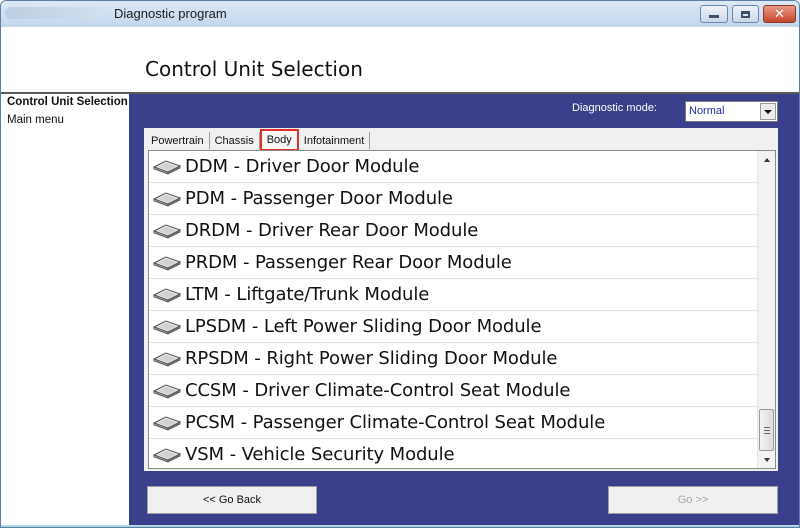  I want to click on module-label: PDM - Passenger Door Module, so click(319, 198).